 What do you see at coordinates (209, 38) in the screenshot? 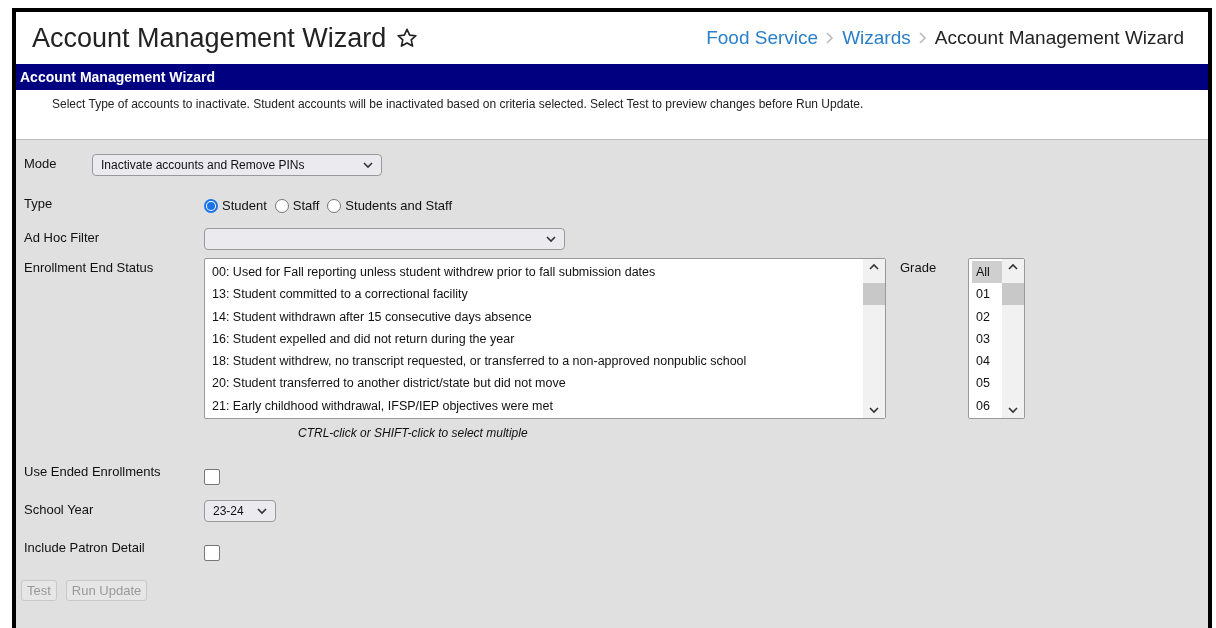
I see `page-title: Account Management Wizard` at bounding box center [209, 38].